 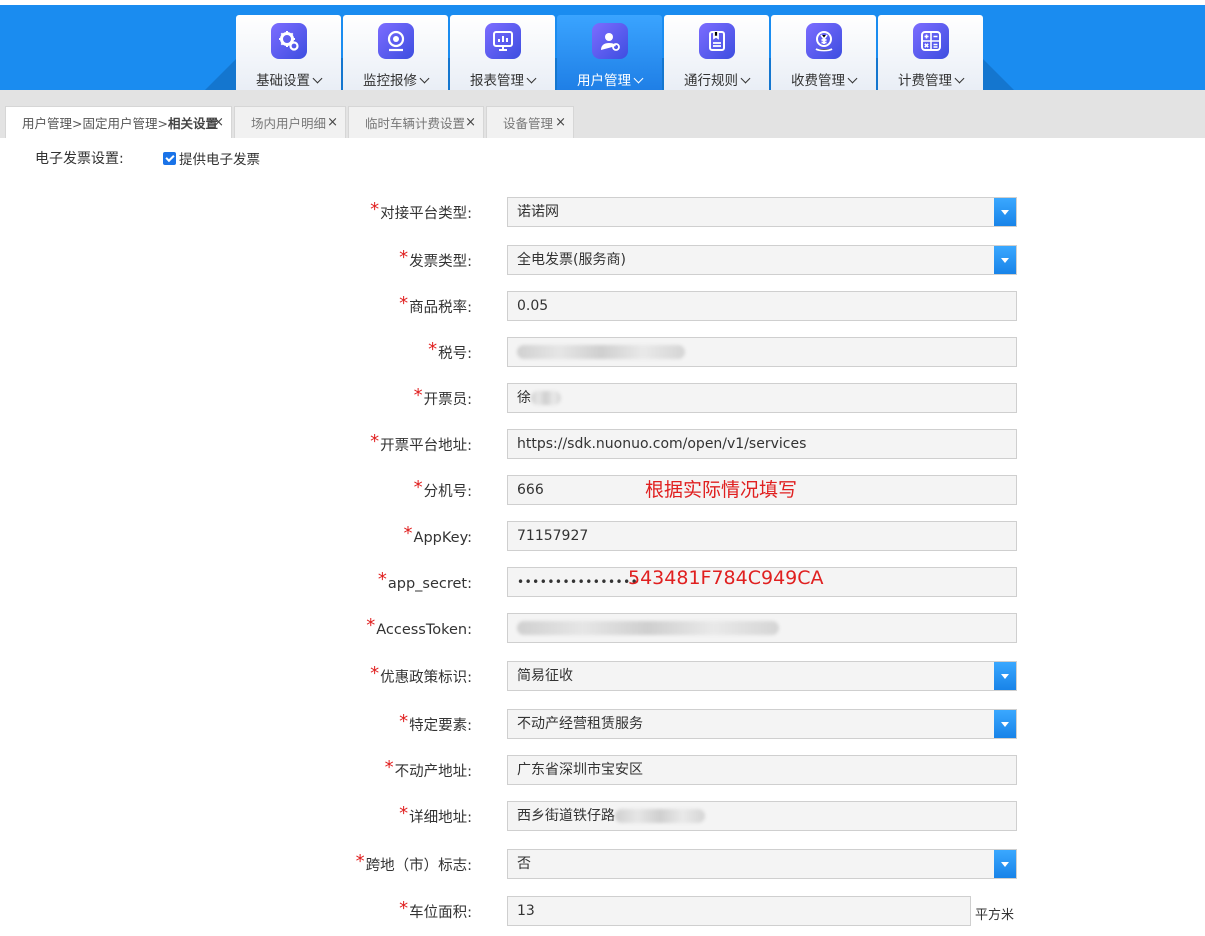 What do you see at coordinates (762, 536) in the screenshot?
I see `appkey-input: 71157927` at bounding box center [762, 536].